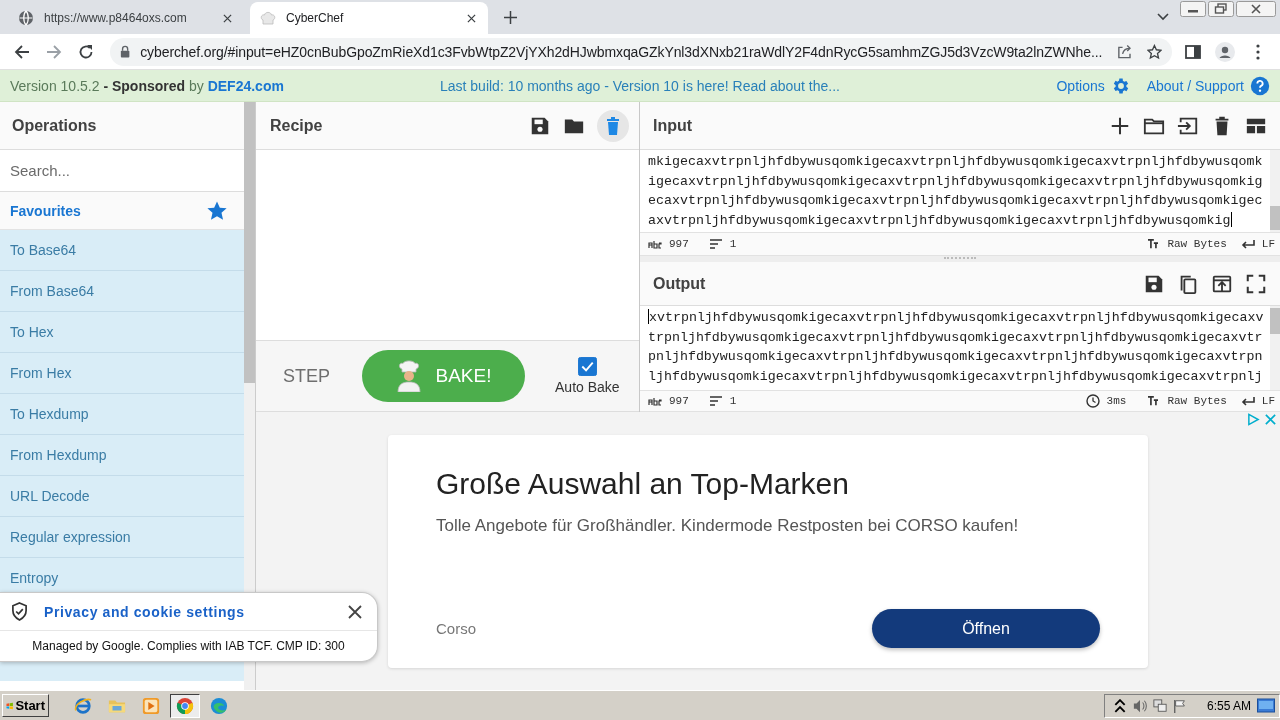  What do you see at coordinates (86, 51) in the screenshot?
I see `reload-icon` at bounding box center [86, 51].